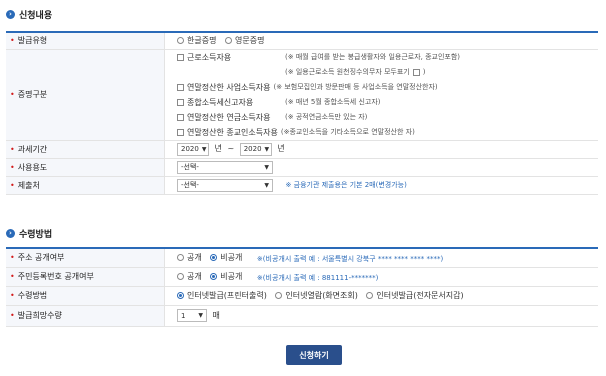  What do you see at coordinates (314, 355) in the screenshot?
I see `apply-button: 신청하기` at bounding box center [314, 355].